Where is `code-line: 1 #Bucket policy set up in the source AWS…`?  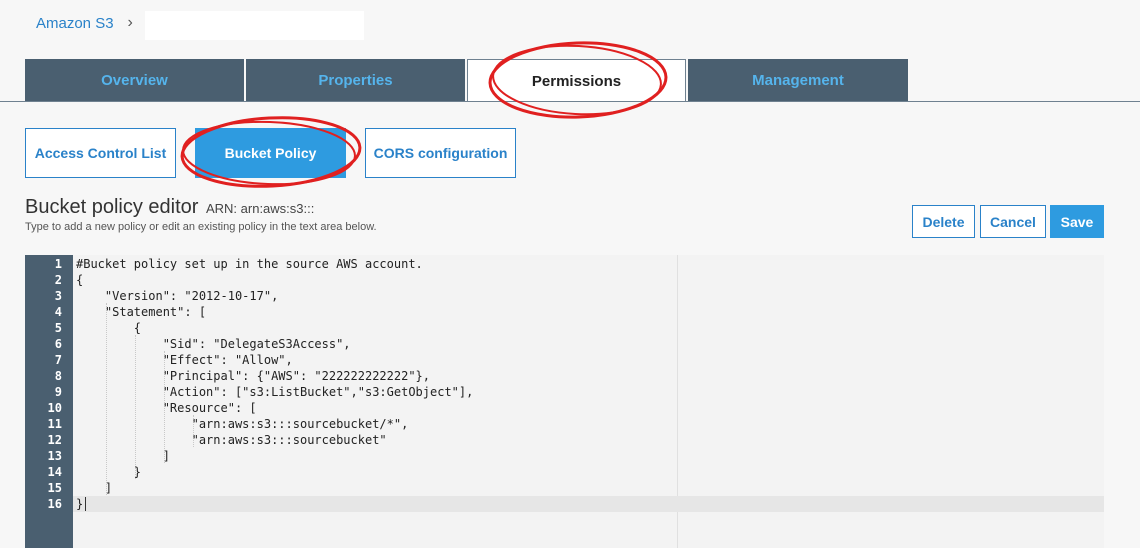 code-line: 1 #Bucket policy set up in the source AWS… is located at coordinates (564, 264).